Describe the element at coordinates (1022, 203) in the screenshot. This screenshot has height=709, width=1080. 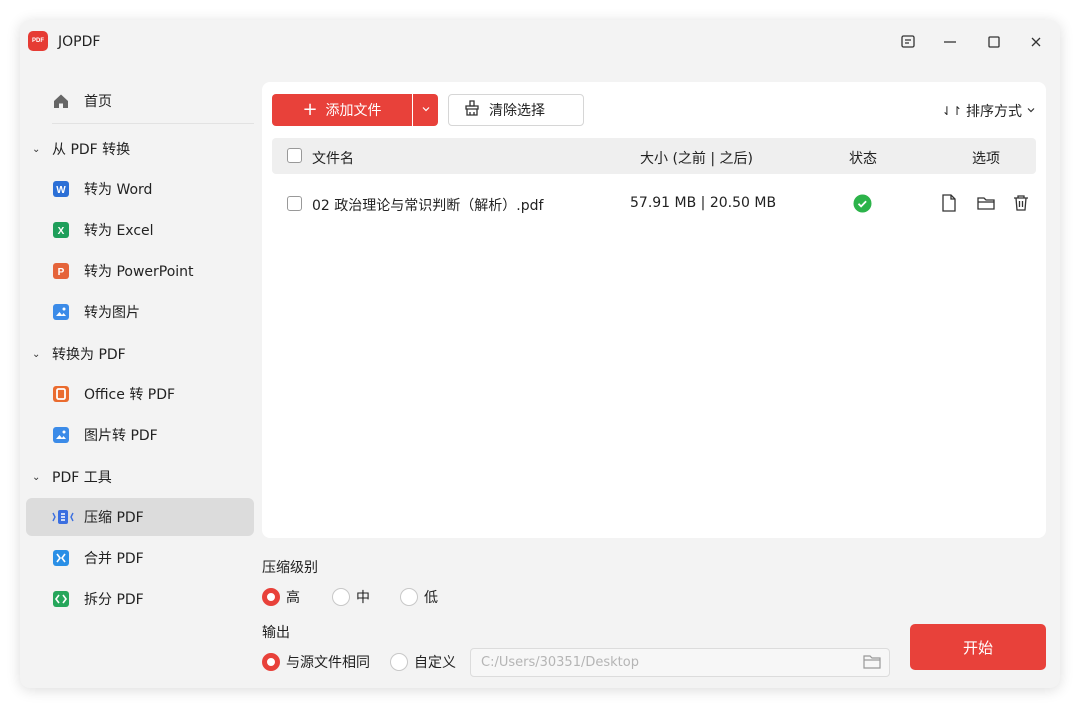
I see `delete-icon` at that location.